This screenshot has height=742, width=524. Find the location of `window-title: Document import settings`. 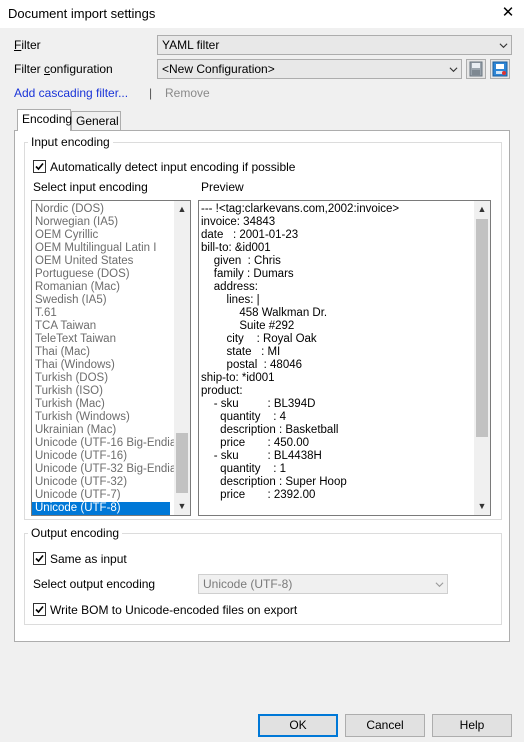

window-title: Document import settings is located at coordinates (82, 13).